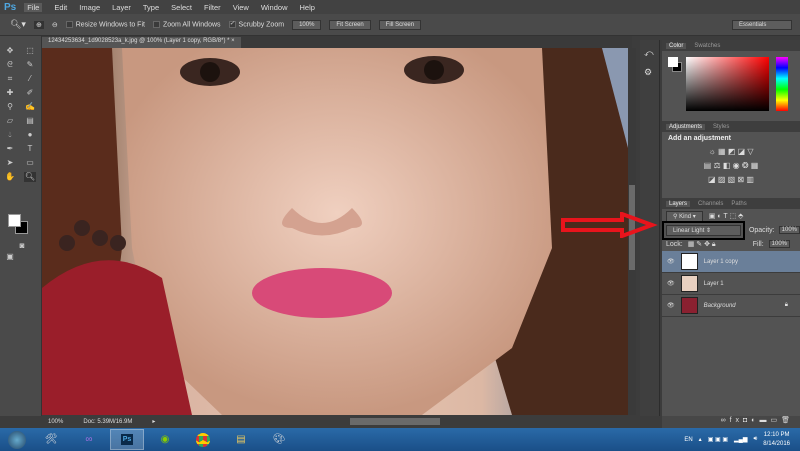 This screenshot has height=451, width=800. Describe the element at coordinates (720, 306) in the screenshot. I see `layer-name: Background` at that location.